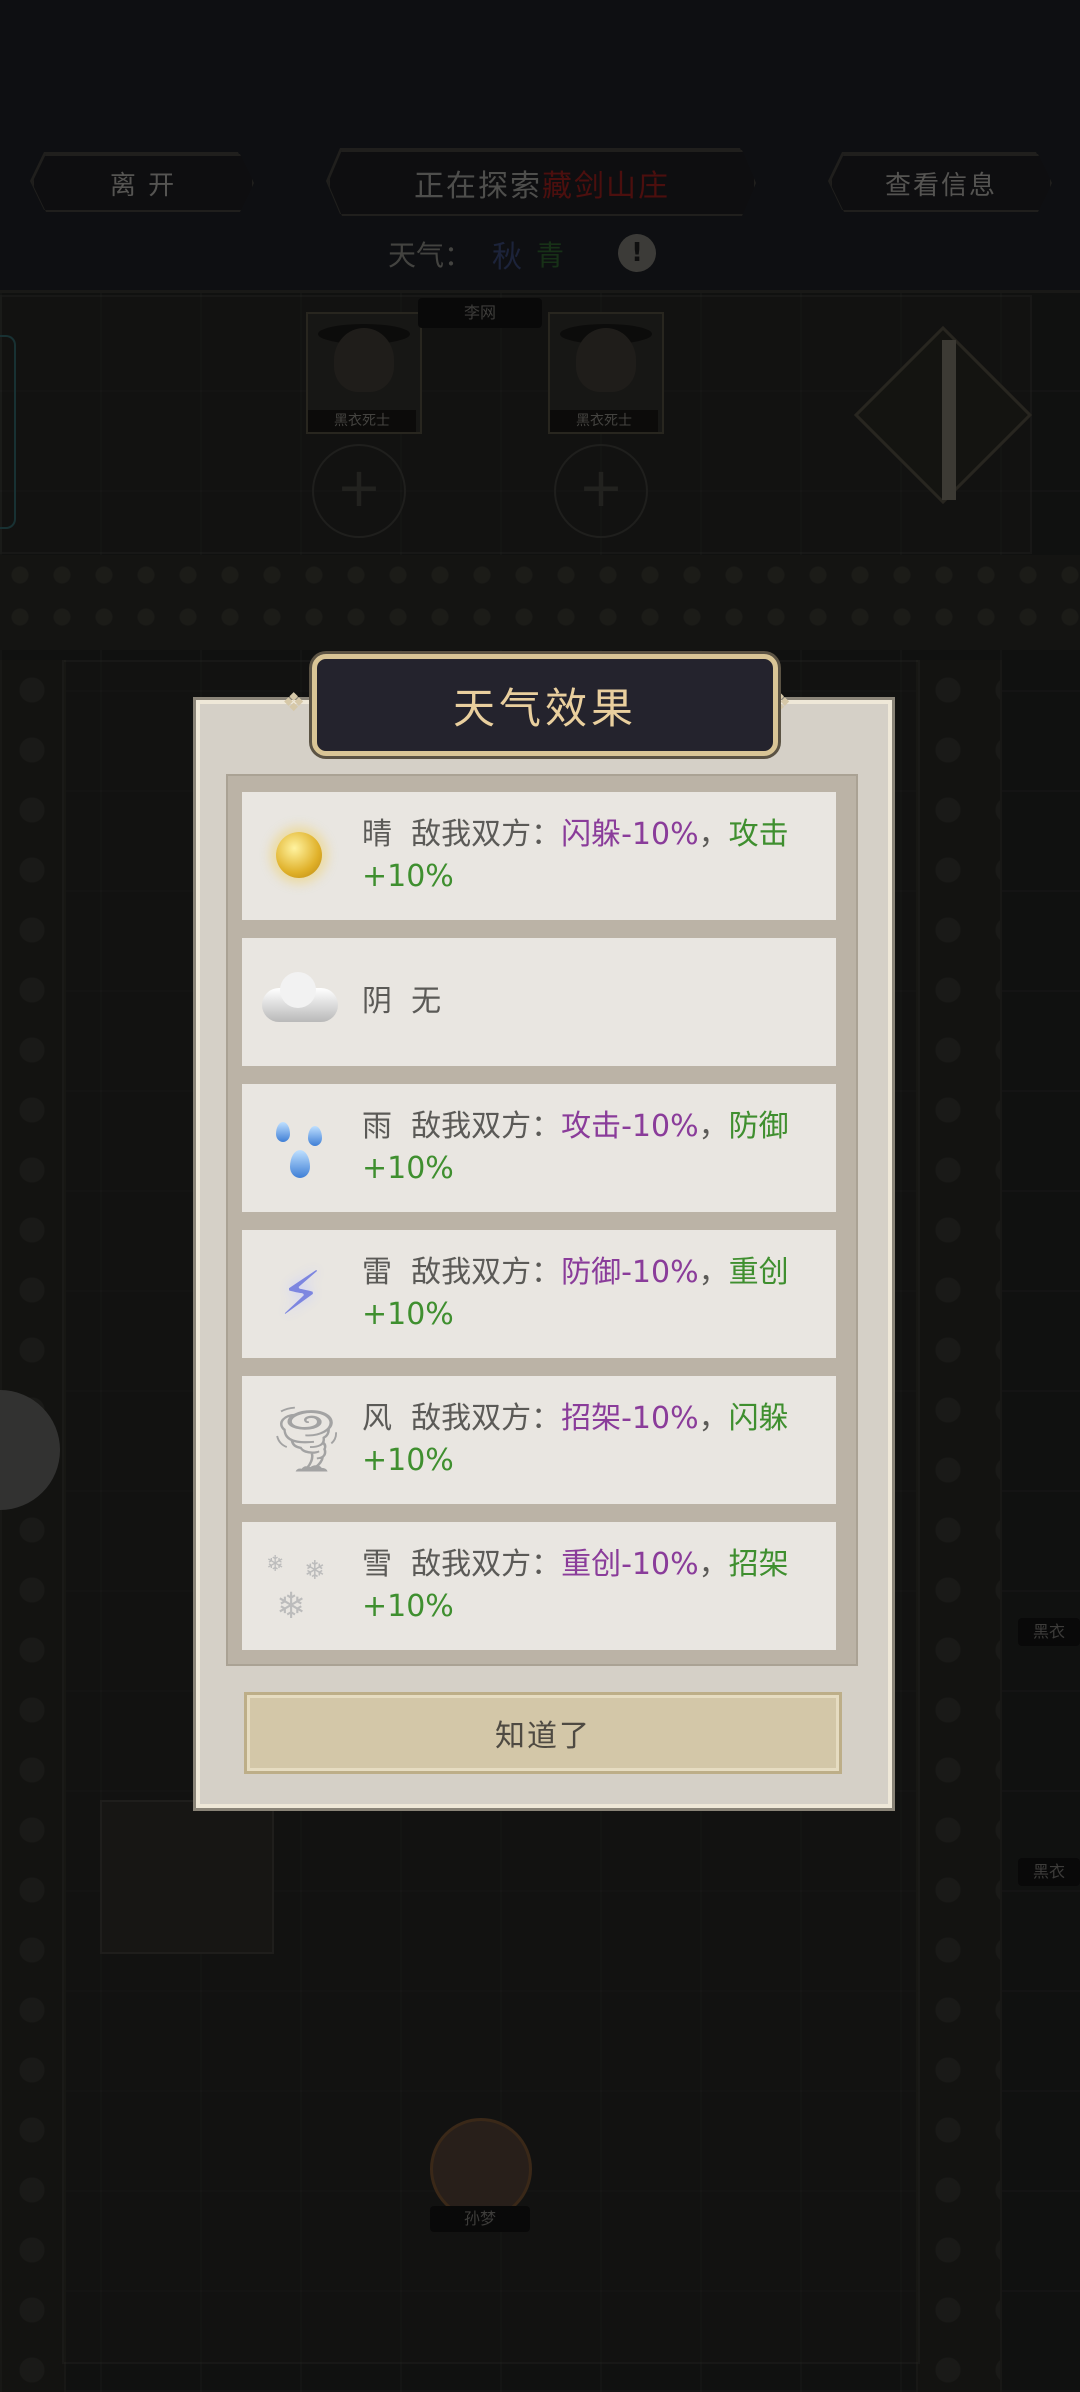 Image resolution: width=1080 pixels, height=2392 pixels. What do you see at coordinates (302, 856) in the screenshot?
I see `sun-icon` at bounding box center [302, 856].